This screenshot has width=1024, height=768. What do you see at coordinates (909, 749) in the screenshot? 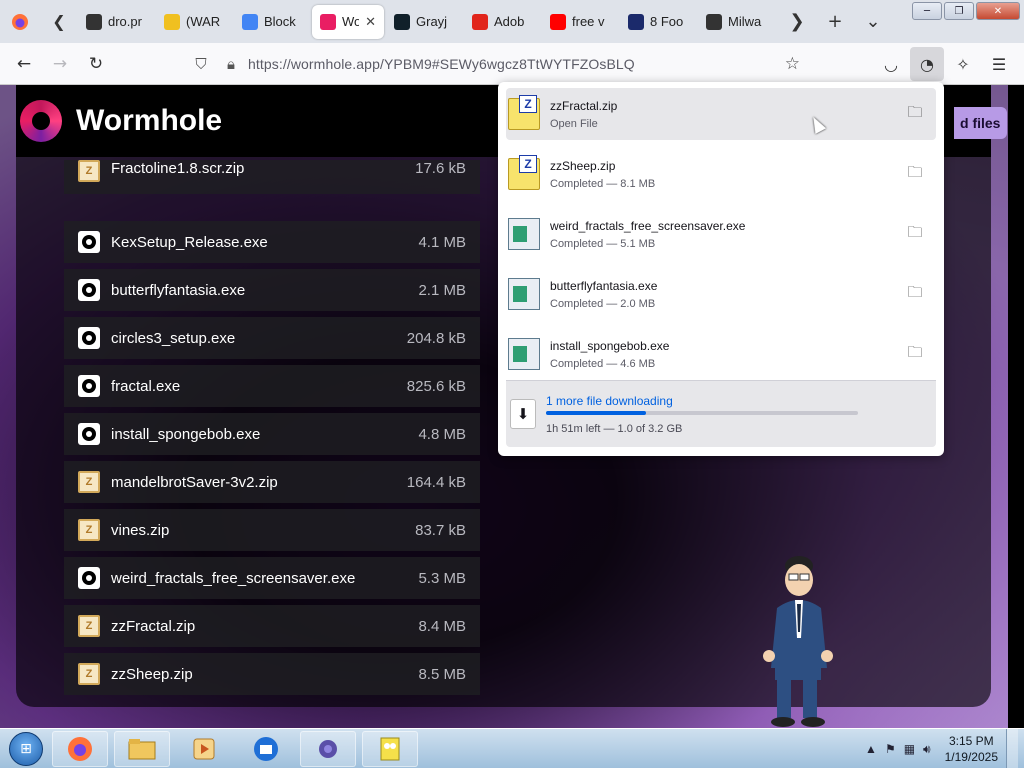
I see `network-icon: ▦` at bounding box center [909, 749].